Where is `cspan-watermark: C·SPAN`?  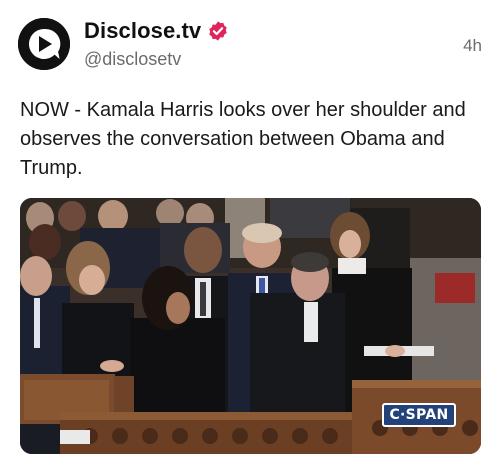 cspan-watermark: C·SPAN is located at coordinates (419, 415).